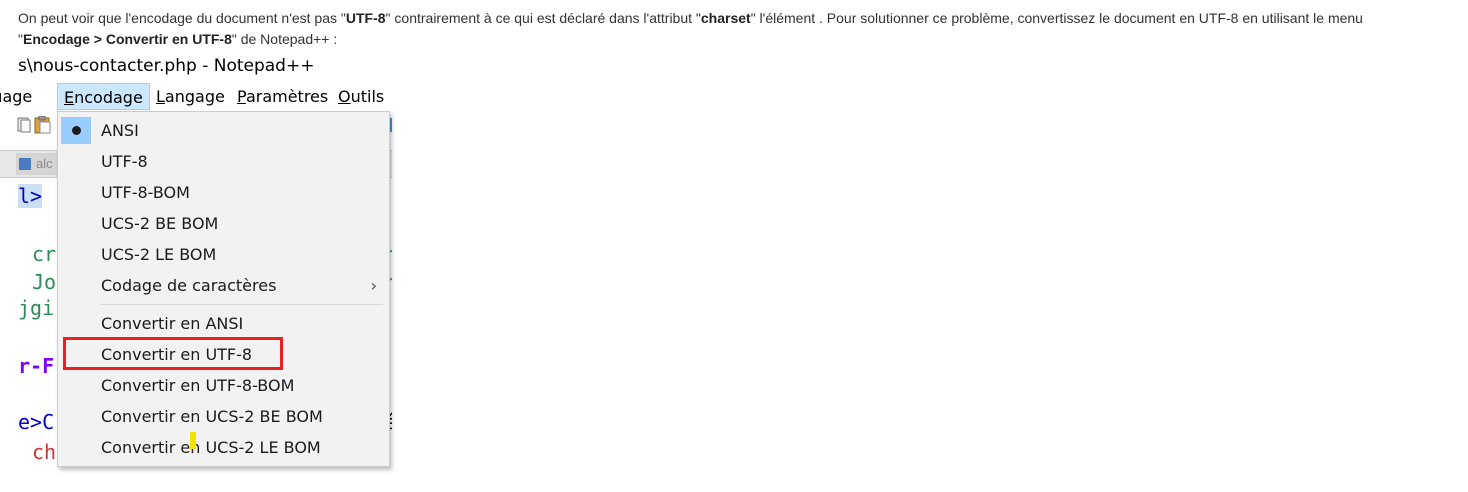 This screenshot has height=492, width=1468. Describe the element at coordinates (223, 223) in the screenshot. I see `menu-item-ucs2-be-bom: UCS-2 BE BOM` at that location.